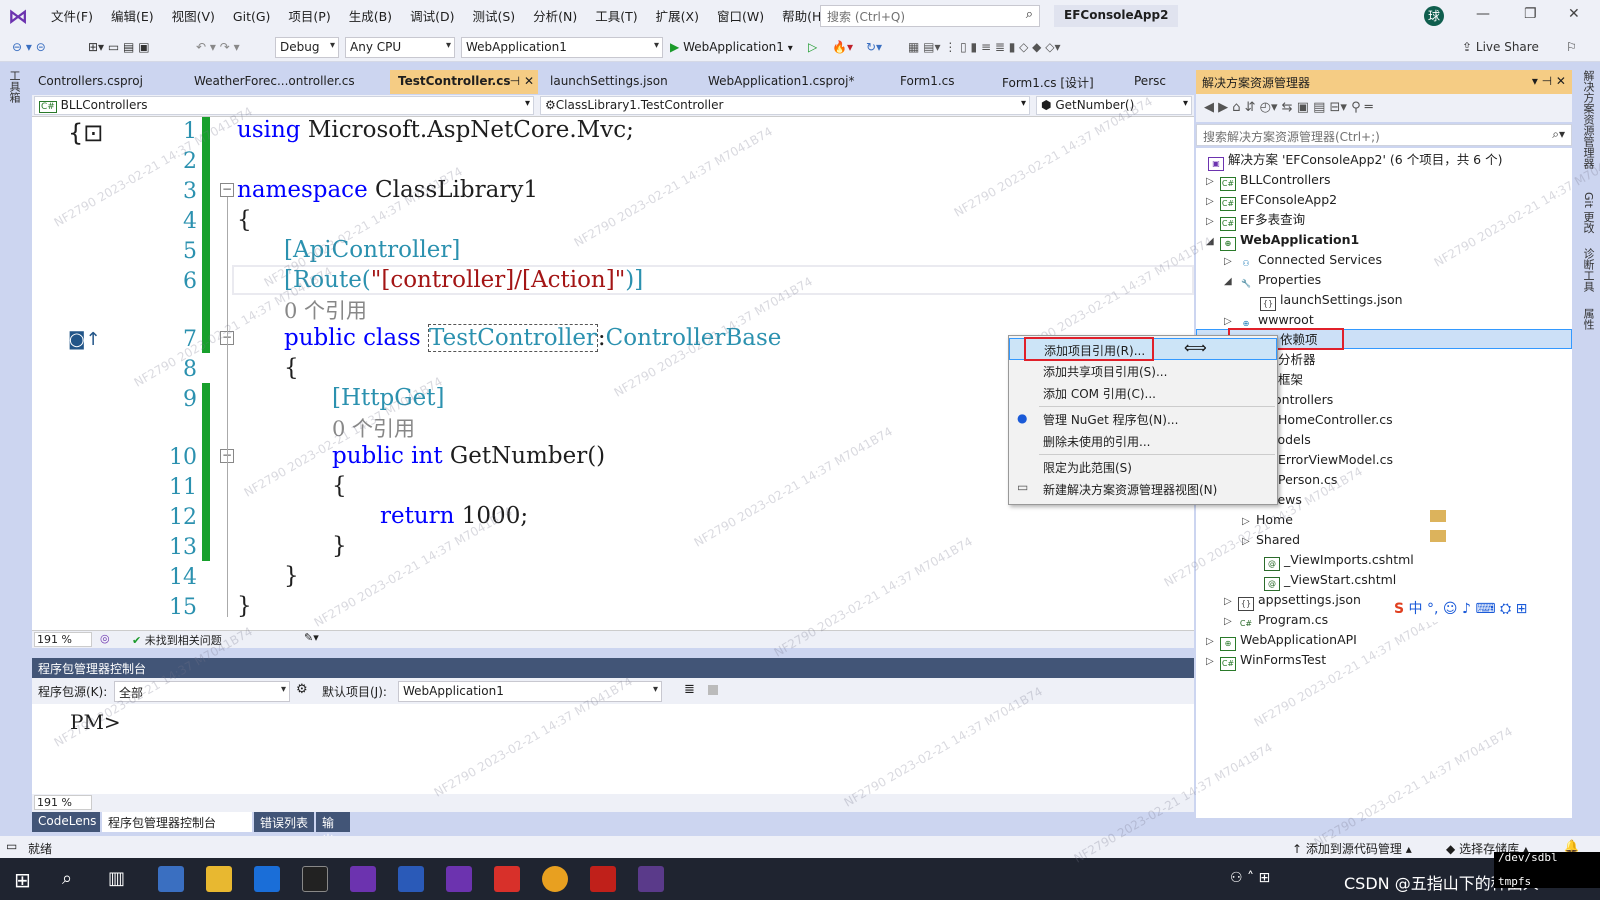 Image resolution: width=1600 pixels, height=900 pixels. What do you see at coordinates (1588, 212) in the screenshot?
I see `tab-git-changes: Git 更改` at bounding box center [1588, 212].